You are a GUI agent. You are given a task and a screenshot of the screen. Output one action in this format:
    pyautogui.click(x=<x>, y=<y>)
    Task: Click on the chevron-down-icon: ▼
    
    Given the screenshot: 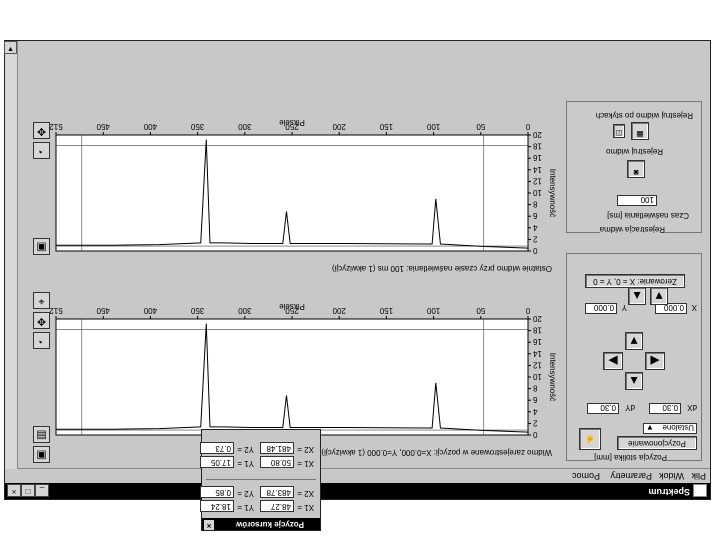 What is the action you would take?
    pyautogui.click(x=650, y=427)
    